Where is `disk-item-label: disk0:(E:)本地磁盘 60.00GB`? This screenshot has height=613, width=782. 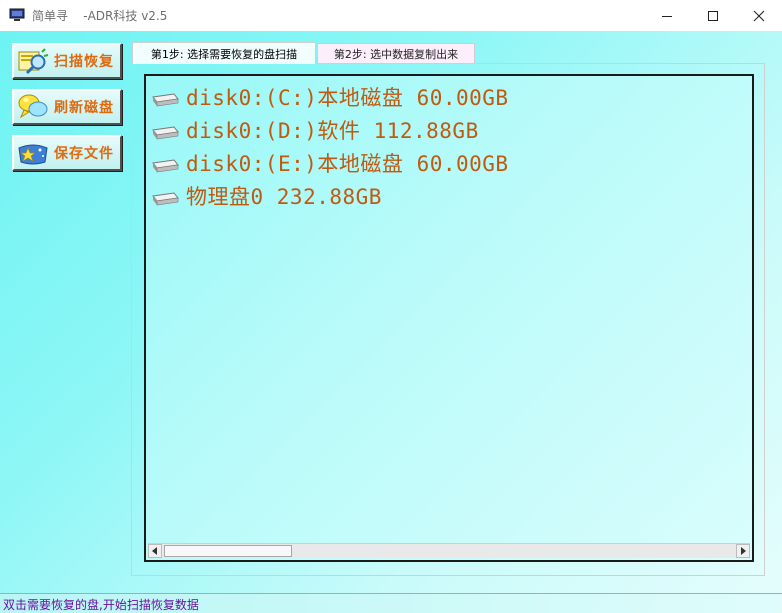 disk-item-label: disk0:(E:)本地磁盘 60.00GB is located at coordinates (347, 164).